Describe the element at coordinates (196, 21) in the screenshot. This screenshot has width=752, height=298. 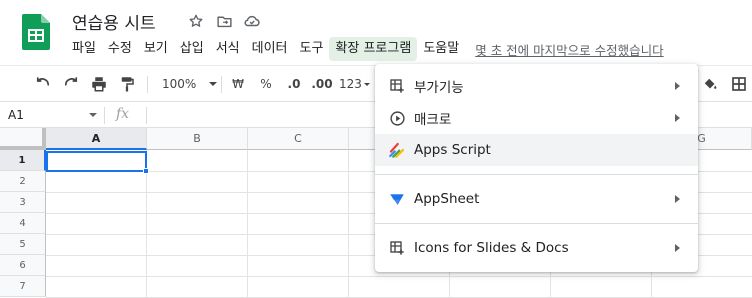
I see `star-icon` at that location.